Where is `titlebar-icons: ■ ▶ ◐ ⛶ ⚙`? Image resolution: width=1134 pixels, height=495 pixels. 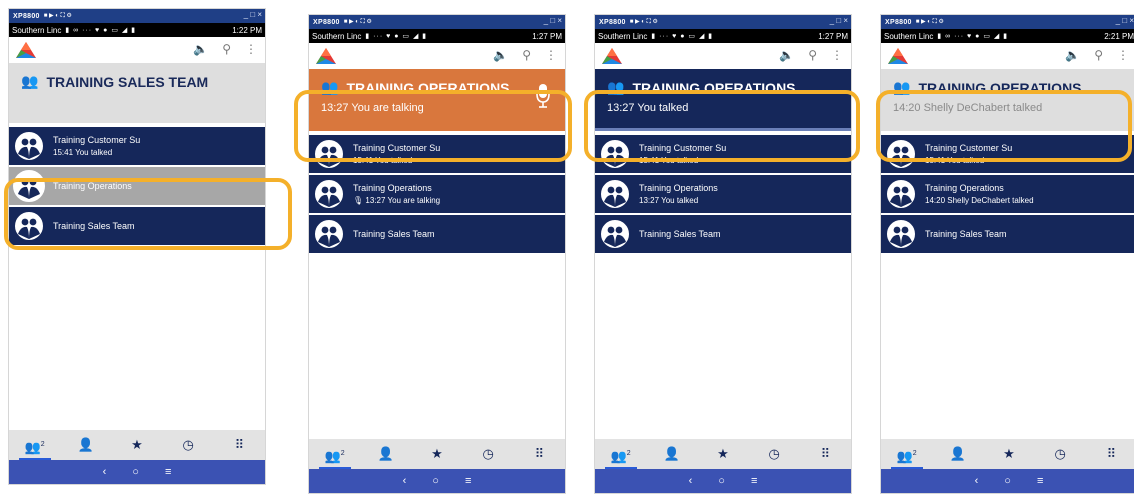
titlebar-icons: ■ ▶ ◐ ⛶ ⚙ is located at coordinates (643, 22).